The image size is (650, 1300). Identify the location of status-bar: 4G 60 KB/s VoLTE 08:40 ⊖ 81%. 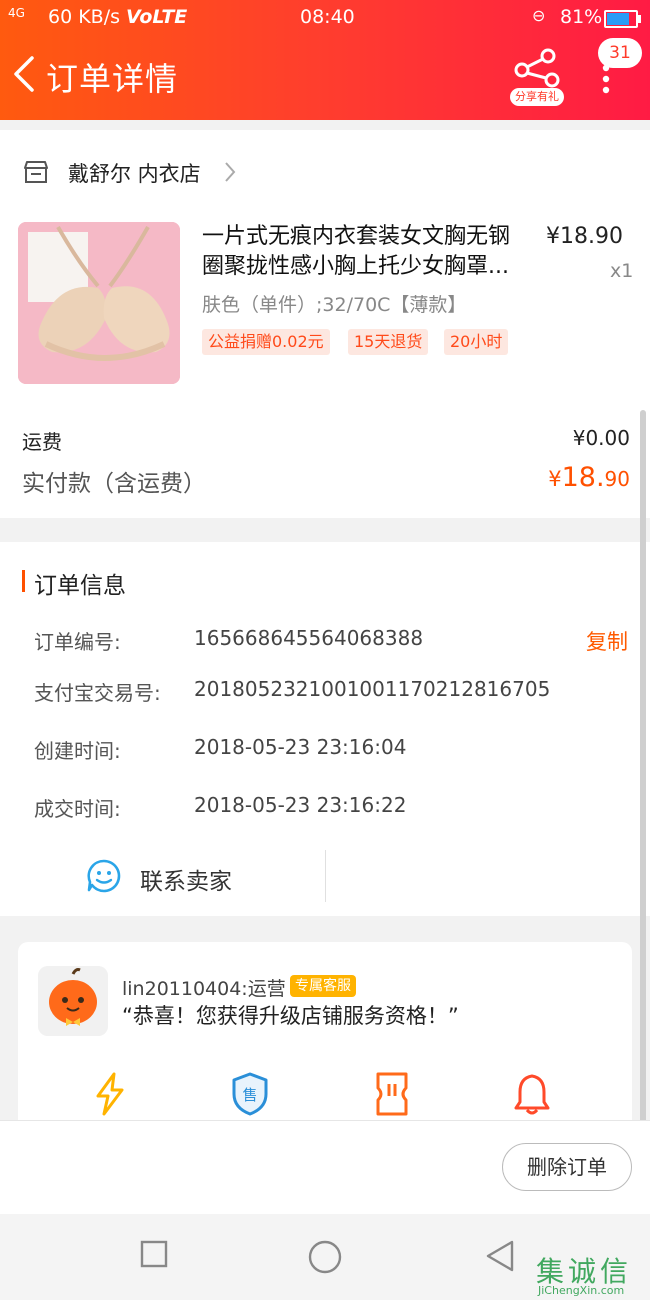
(325, 17).